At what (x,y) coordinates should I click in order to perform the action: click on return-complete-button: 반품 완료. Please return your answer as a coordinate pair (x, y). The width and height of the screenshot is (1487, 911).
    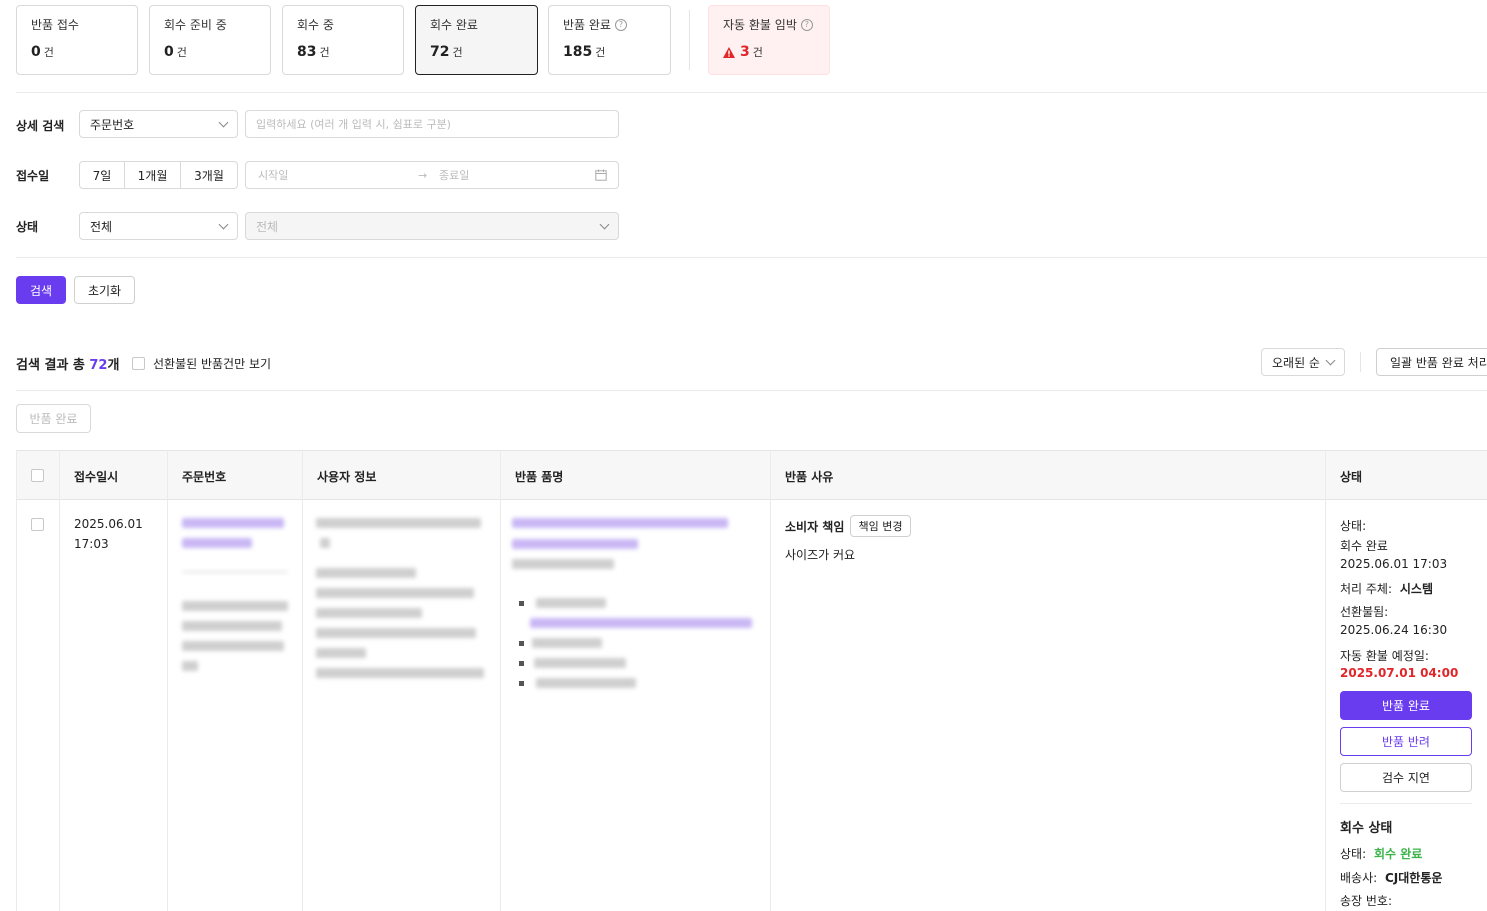
    Looking at the image, I should click on (1406, 705).